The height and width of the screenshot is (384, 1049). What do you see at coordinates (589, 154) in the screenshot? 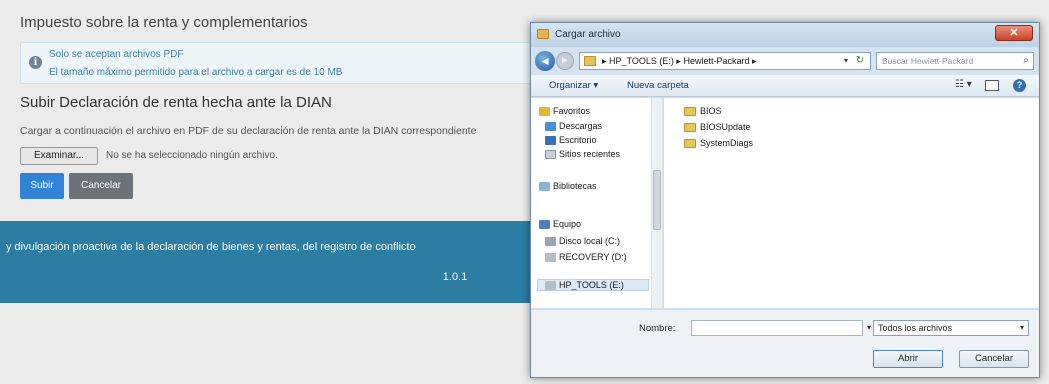
I see `nav-recent-places: Sitios recientes` at bounding box center [589, 154].